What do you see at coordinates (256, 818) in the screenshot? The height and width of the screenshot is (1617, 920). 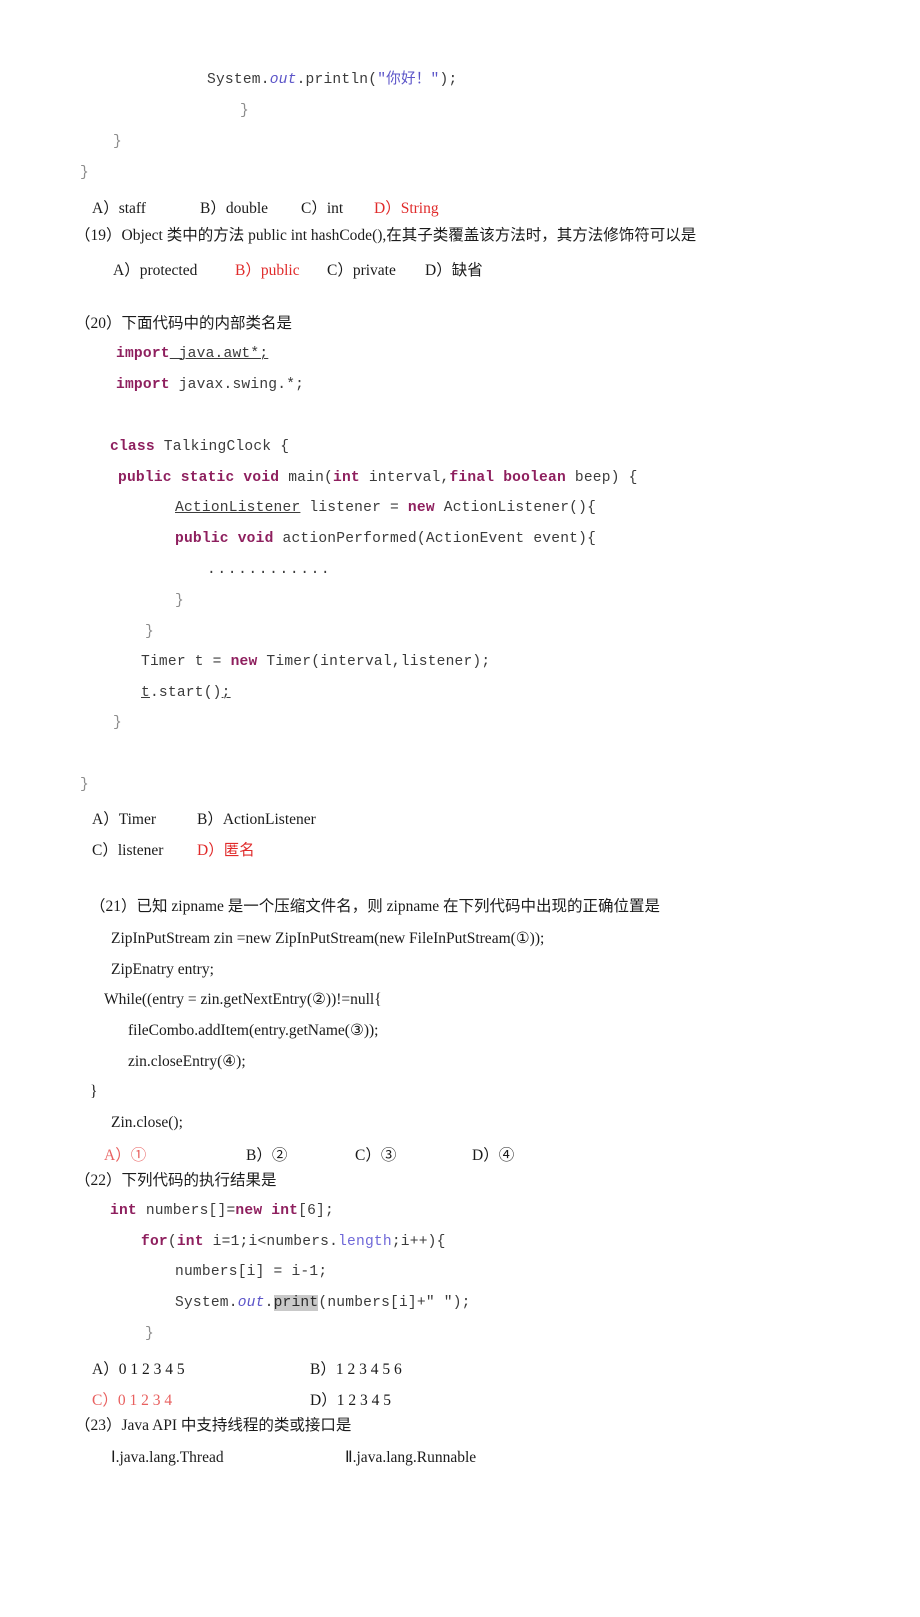 I see `option-b-q20: B）ActionListener` at bounding box center [256, 818].